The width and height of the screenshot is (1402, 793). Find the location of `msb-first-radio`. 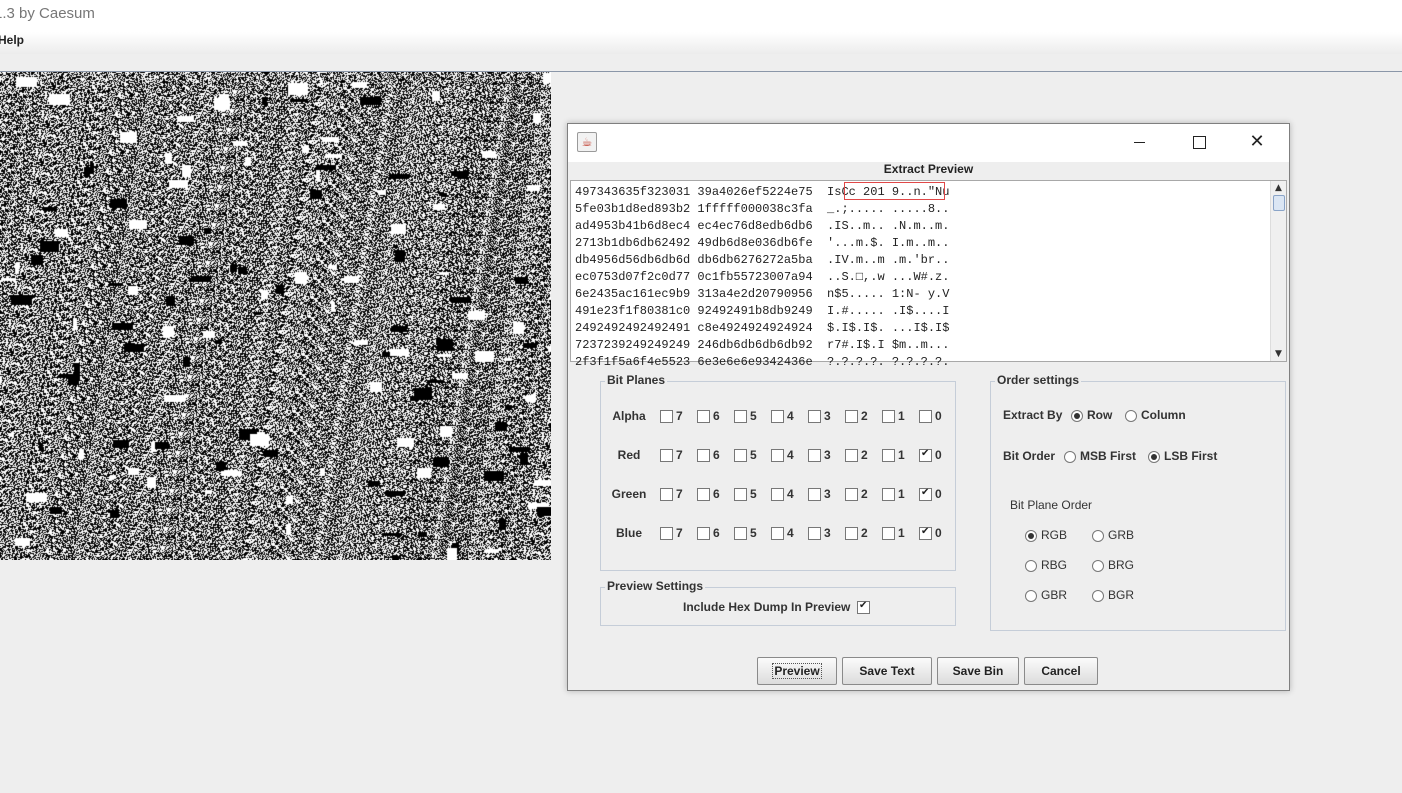

msb-first-radio is located at coordinates (1070, 457).